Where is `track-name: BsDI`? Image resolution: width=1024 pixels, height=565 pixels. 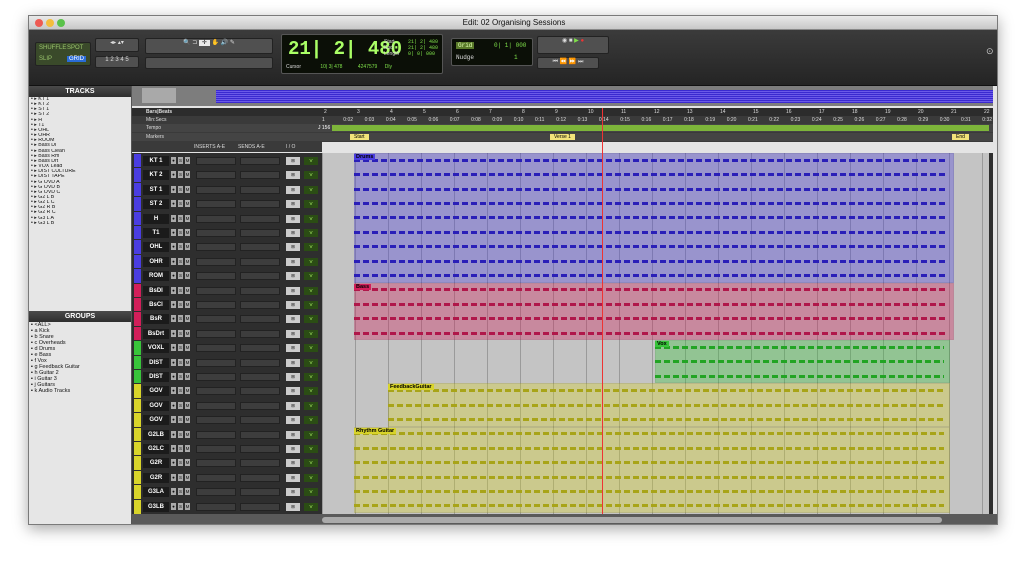
track-name: BsDI is located at coordinates (156, 290).